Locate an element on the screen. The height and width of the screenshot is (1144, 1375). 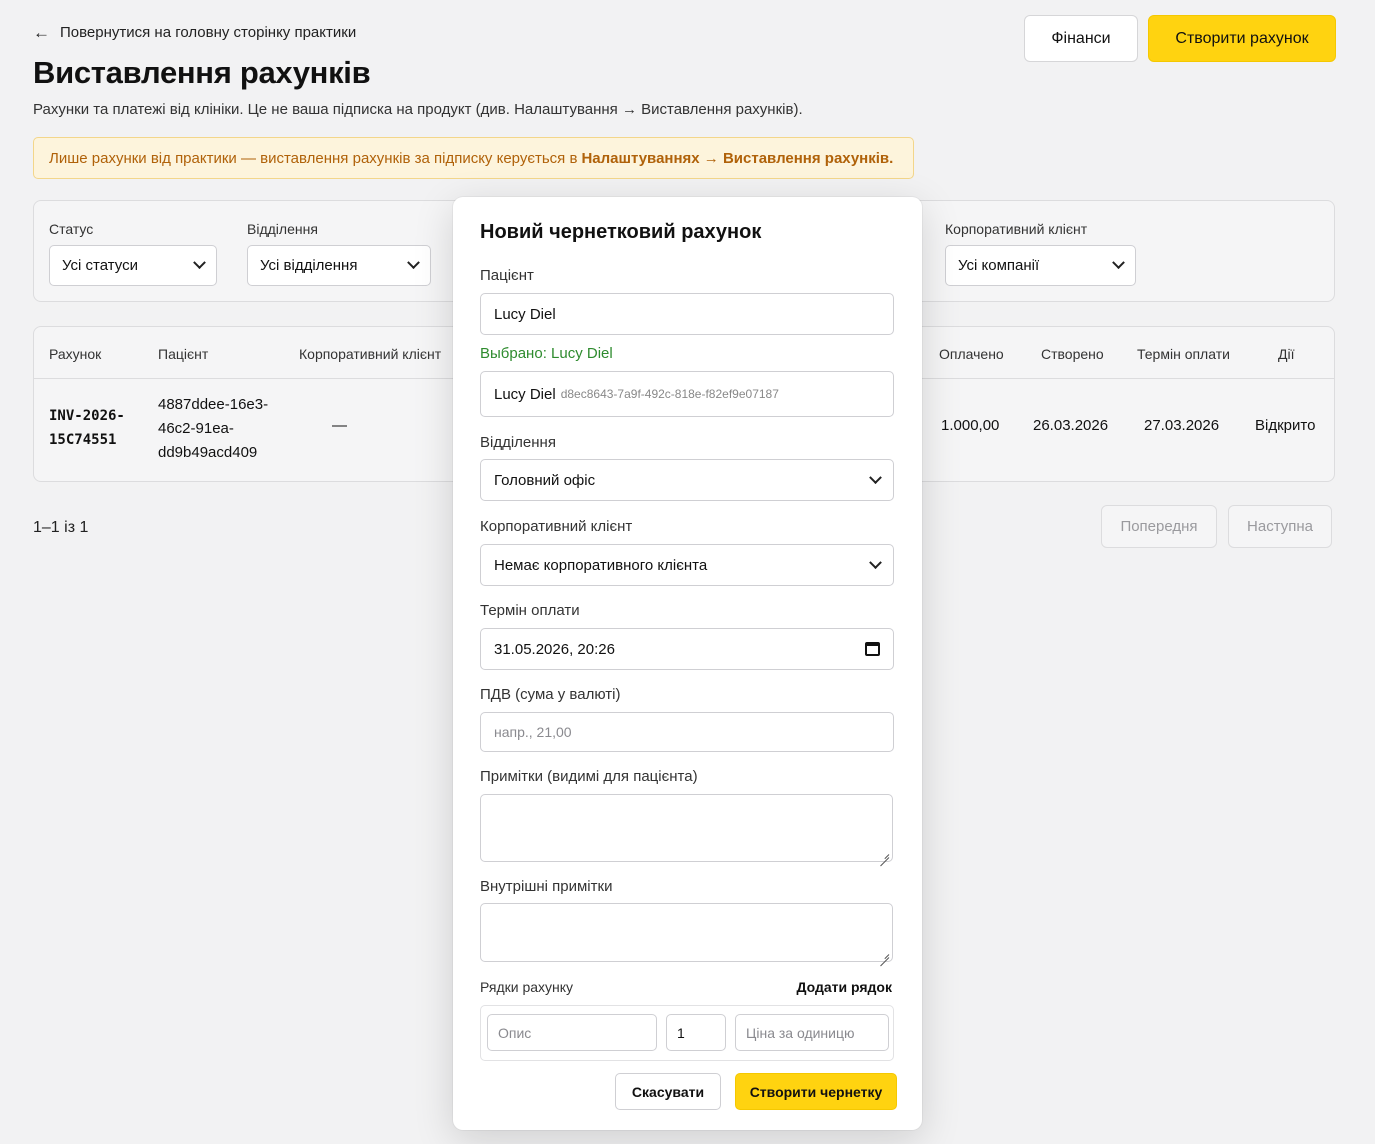
status-filter-value: Усі статуси is located at coordinates (100, 265).